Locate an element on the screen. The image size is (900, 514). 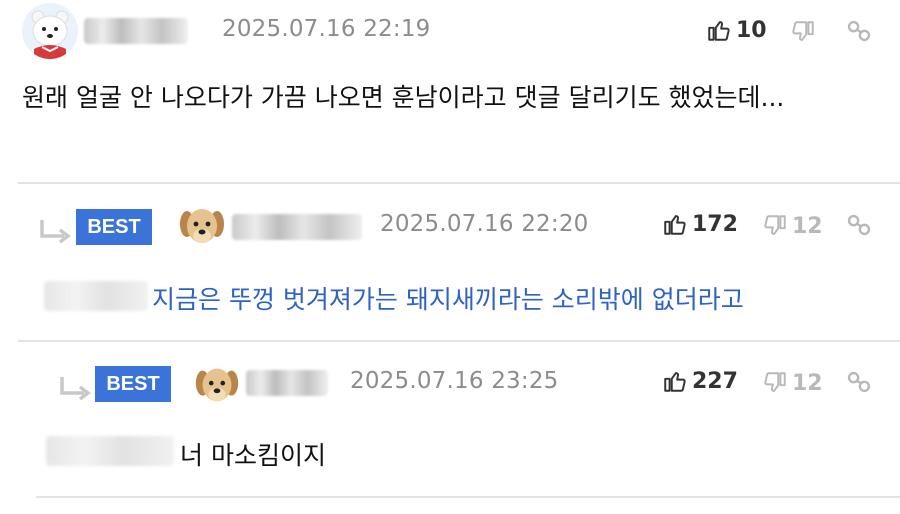
polar-bear-avatar-icon is located at coordinates (50, 31).